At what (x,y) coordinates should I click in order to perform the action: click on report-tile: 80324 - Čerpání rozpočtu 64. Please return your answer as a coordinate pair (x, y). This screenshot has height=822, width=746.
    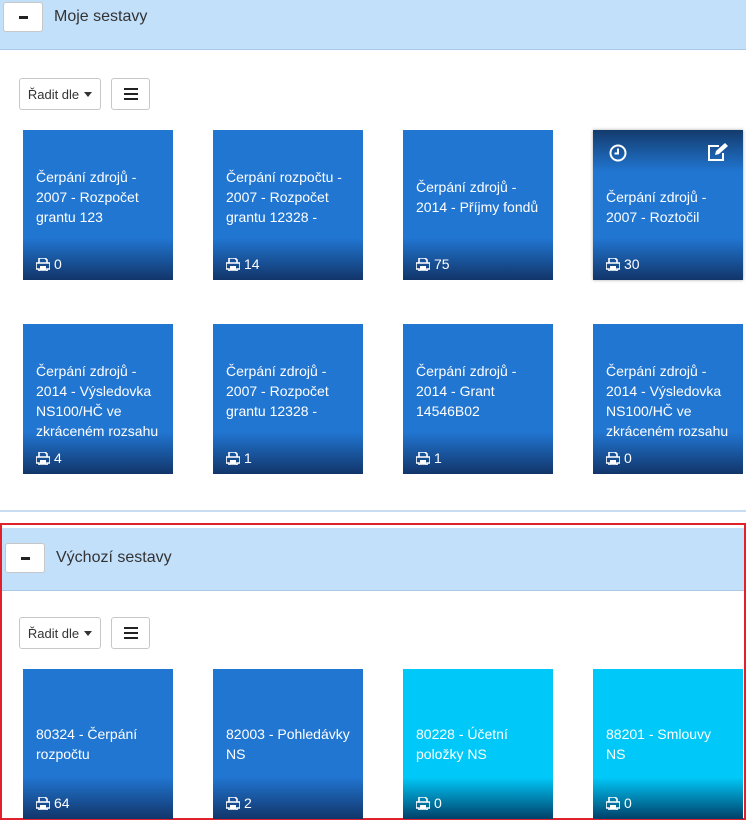
    Looking at the image, I should click on (98, 744).